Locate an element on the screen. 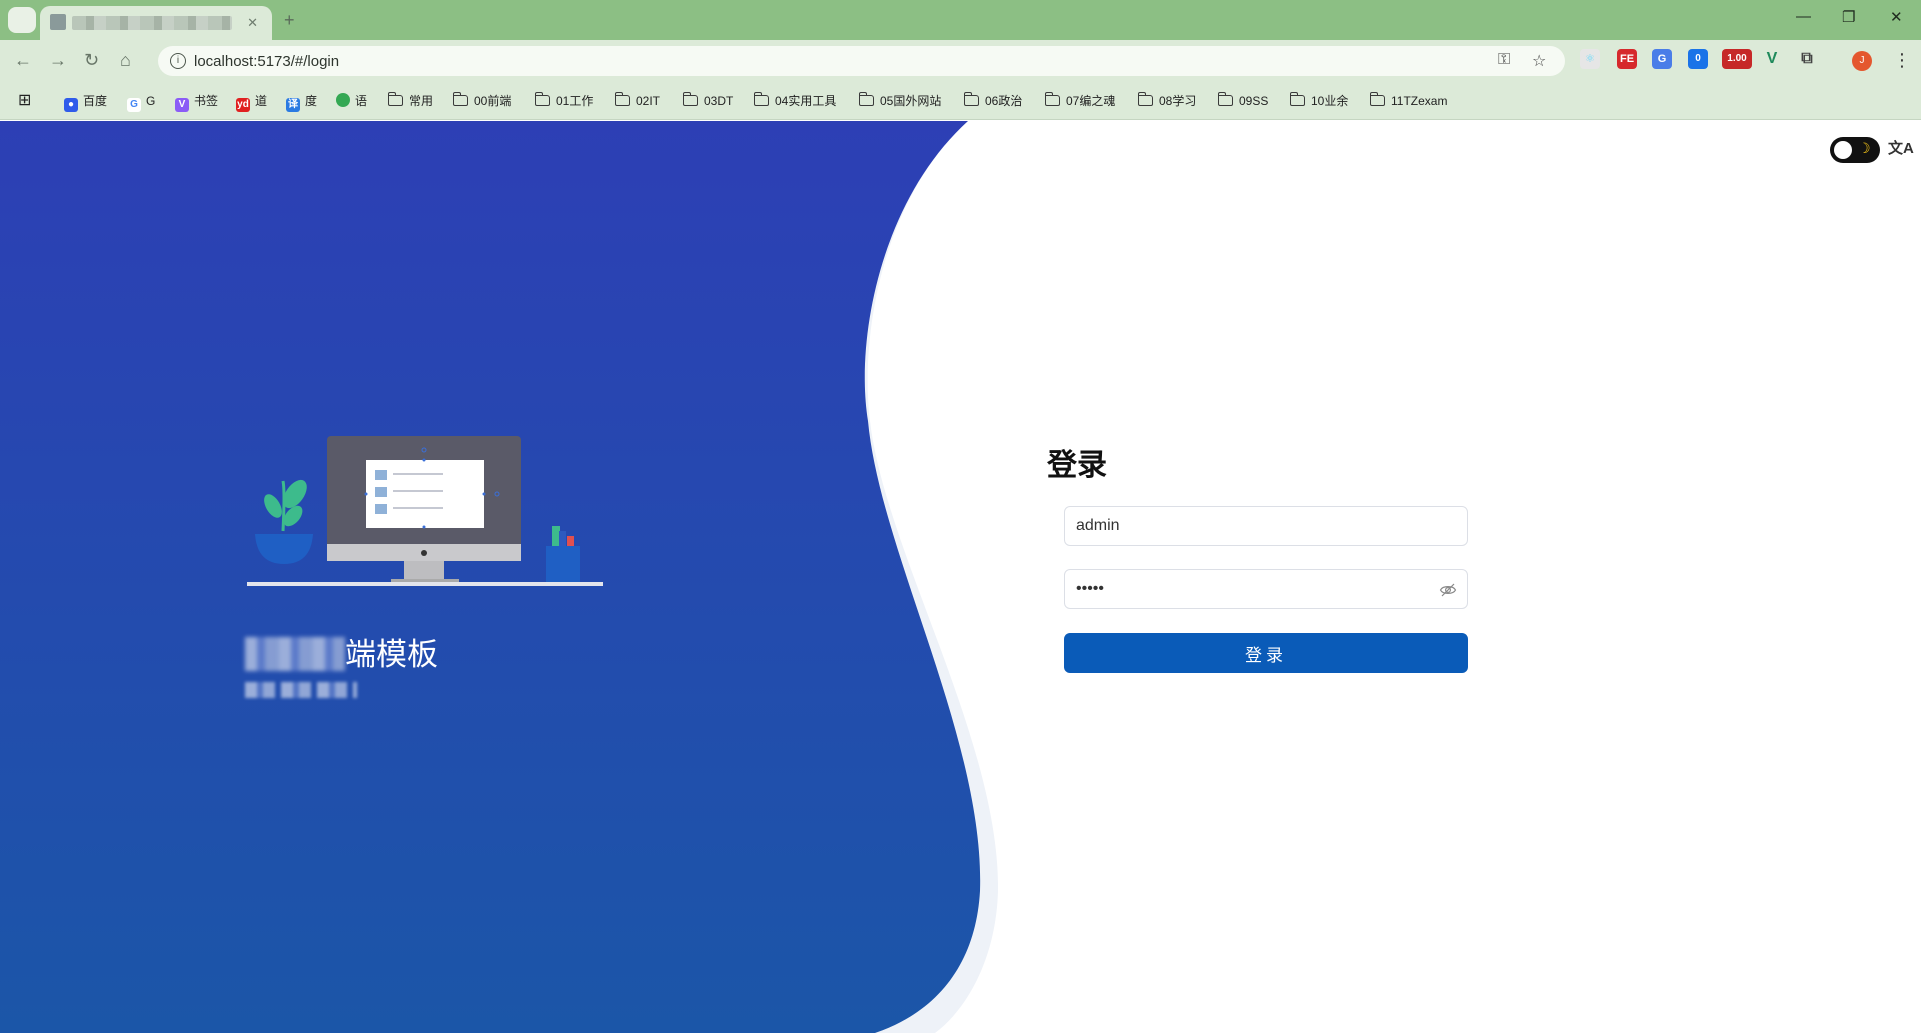  bookmark-folder-05: 05国外网站 is located at coordinates (899, 101).